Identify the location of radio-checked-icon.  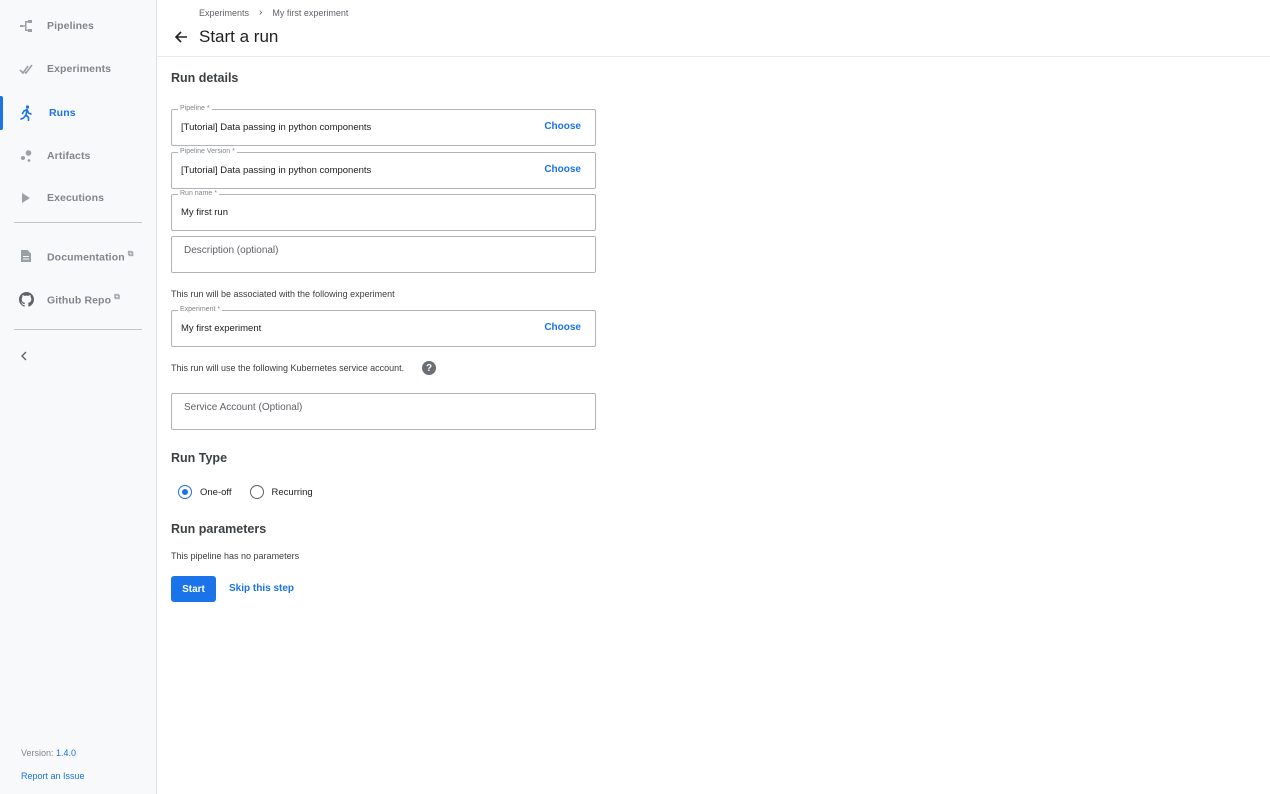
(185, 492).